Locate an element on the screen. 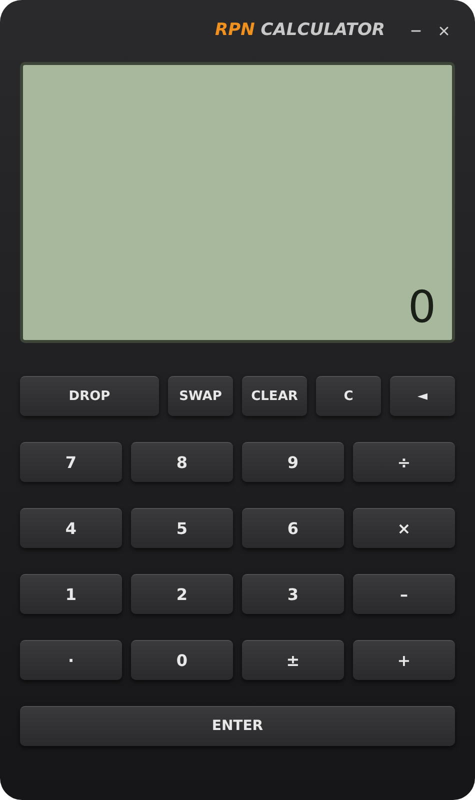  keypad-key: ÷ is located at coordinates (404, 462).